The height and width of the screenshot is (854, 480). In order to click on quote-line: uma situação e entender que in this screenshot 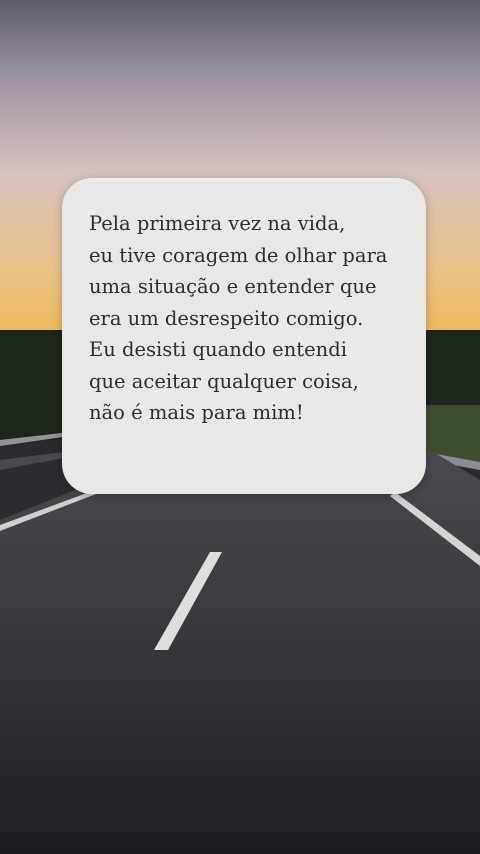, I will do `click(233, 286)`.